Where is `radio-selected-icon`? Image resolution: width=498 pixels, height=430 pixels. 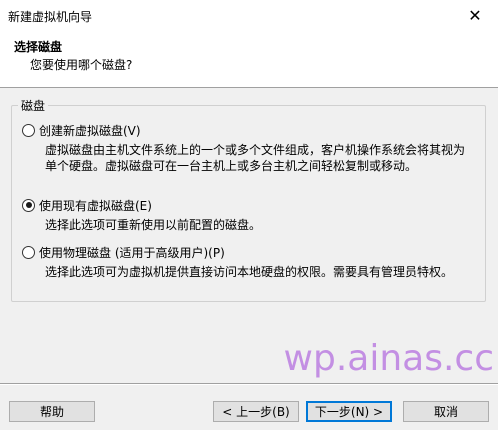 radio-selected-icon is located at coordinates (28, 205).